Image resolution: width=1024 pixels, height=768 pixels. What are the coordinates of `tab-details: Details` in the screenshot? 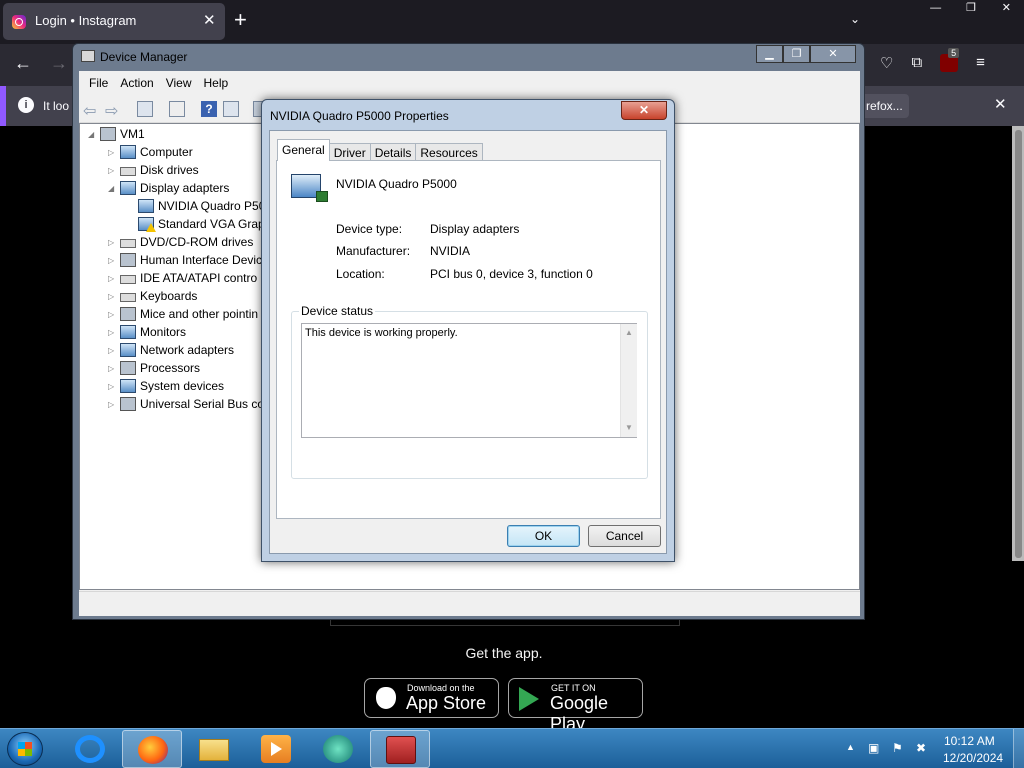 It's located at (393, 152).